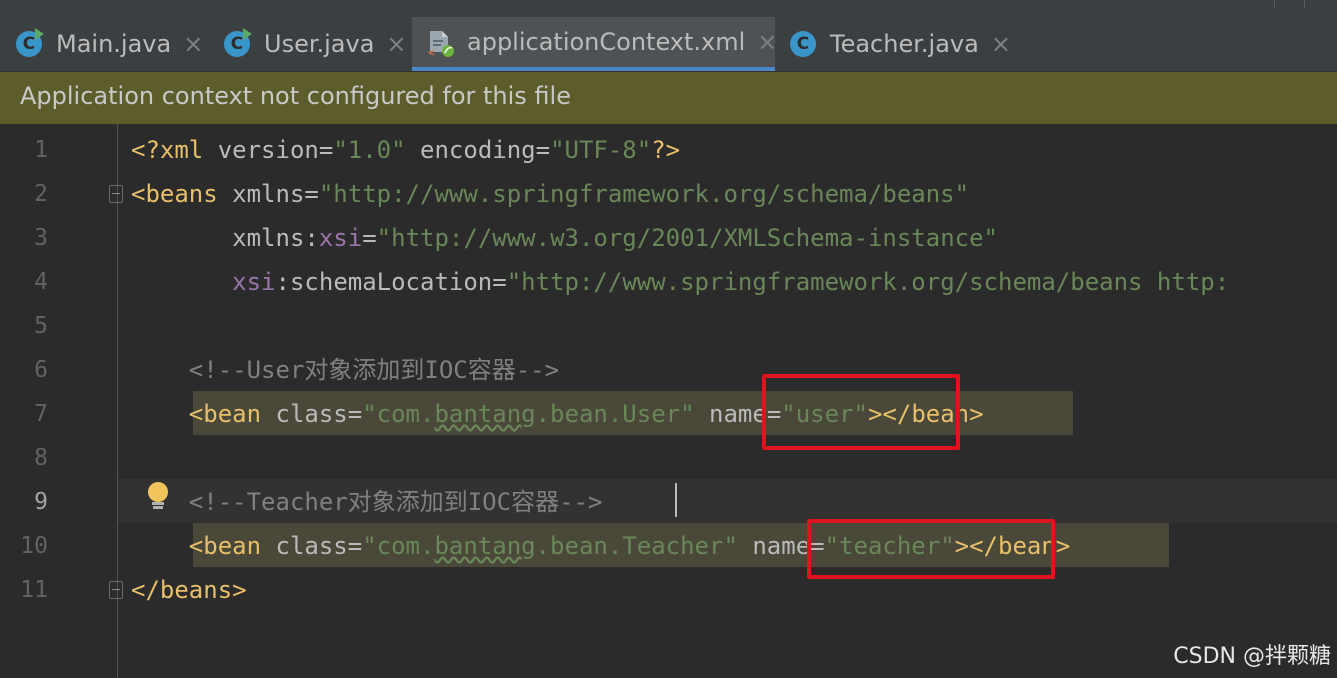 The width and height of the screenshot is (1337, 678). Describe the element at coordinates (668, 8) in the screenshot. I see `window-top-strip` at that location.